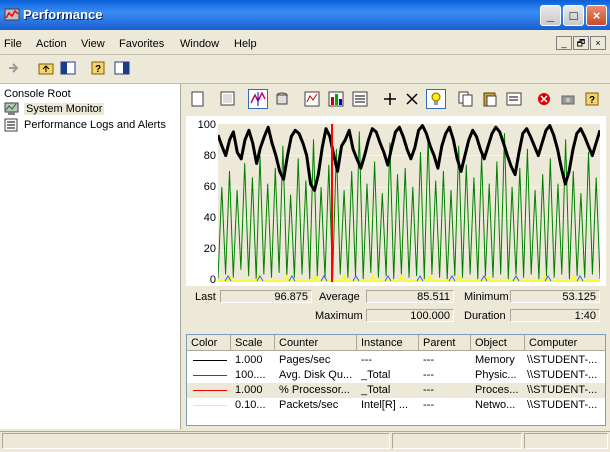  Describe the element at coordinates (206, 125) in the screenshot. I see `y-tick-label: 100` at that location.